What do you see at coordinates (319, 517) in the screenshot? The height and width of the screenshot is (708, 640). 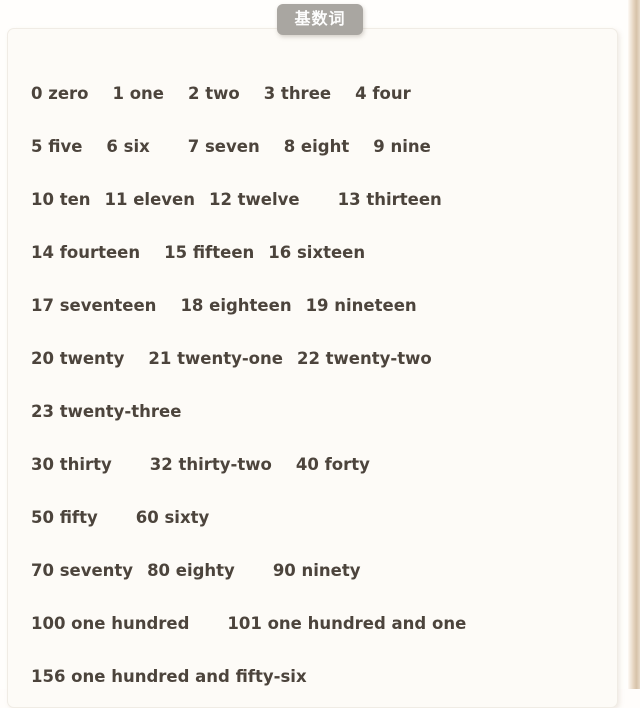 I see `number-row: 50 fifty 60 sixty` at bounding box center [319, 517].